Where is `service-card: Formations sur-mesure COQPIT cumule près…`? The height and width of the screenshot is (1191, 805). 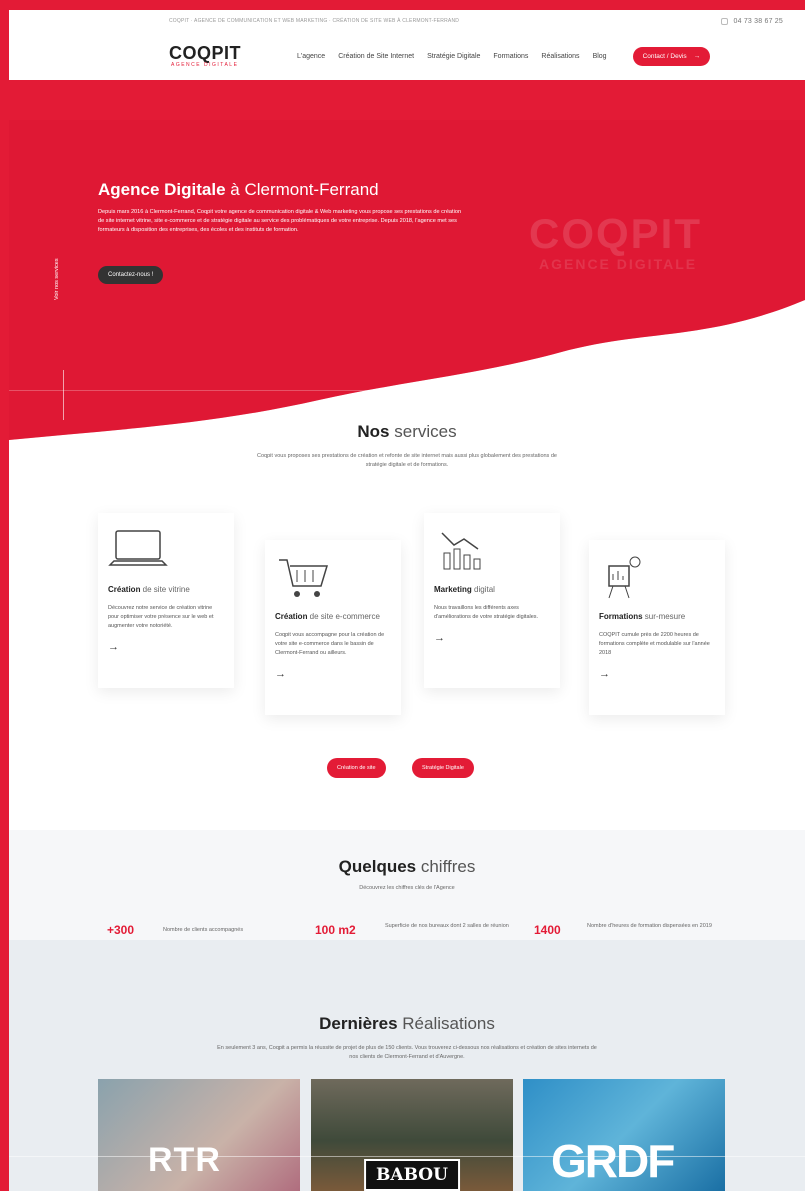
service-card: Formations sur-mesure COQPIT cumule près… is located at coordinates (657, 627).